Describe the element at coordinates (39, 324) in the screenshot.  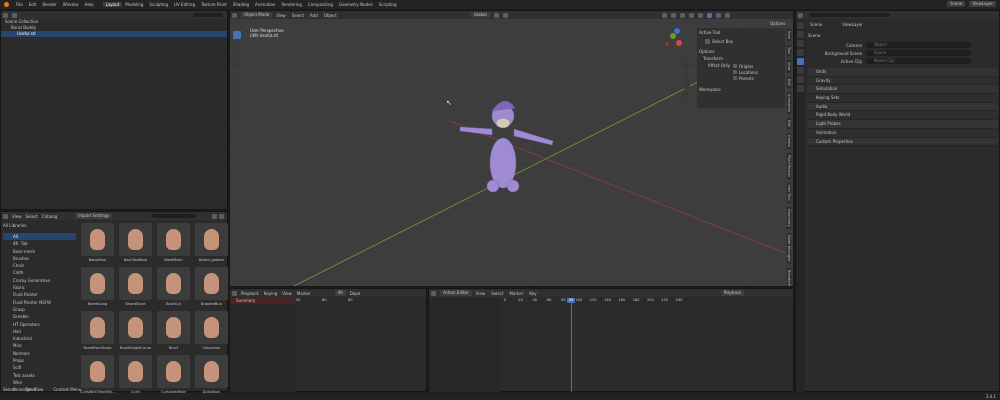
I see `catalog-item: HT Operators` at that location.